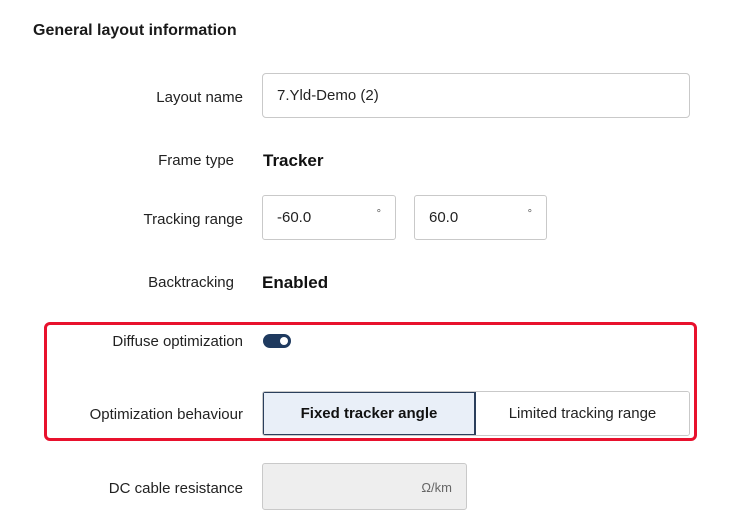  Describe the element at coordinates (135, 30) in the screenshot. I see `section-title: General layout information` at that location.